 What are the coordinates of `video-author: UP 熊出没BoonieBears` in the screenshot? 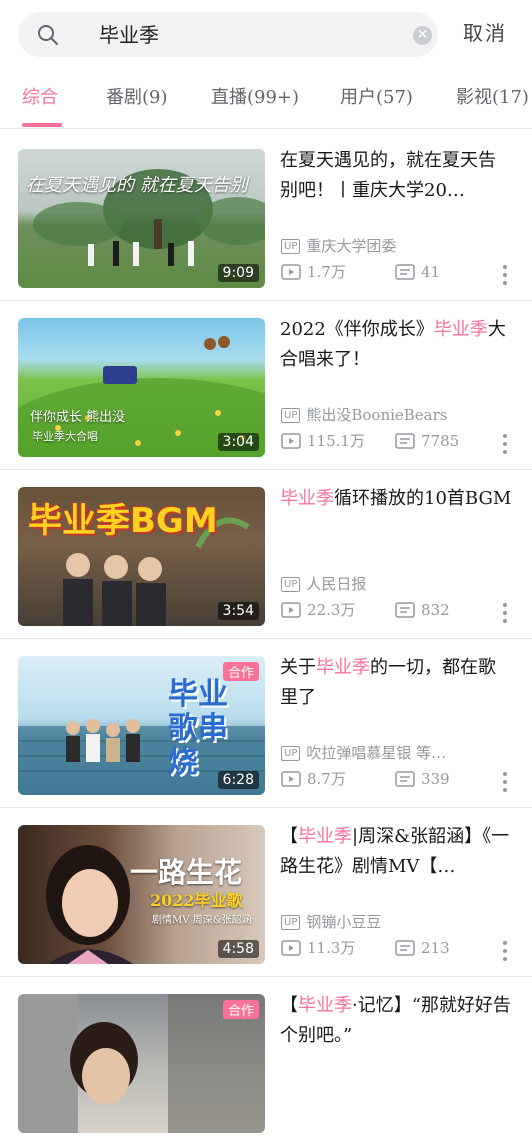 It's located at (364, 415).